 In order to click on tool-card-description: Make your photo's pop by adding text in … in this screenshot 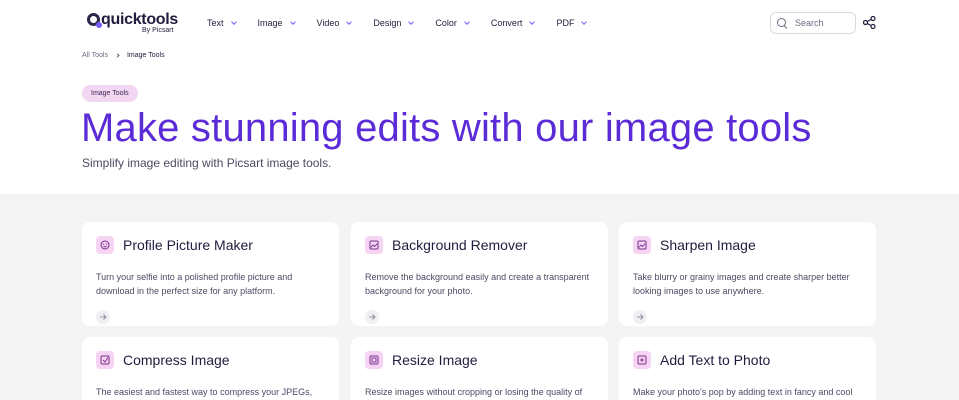, I will do `click(743, 392)`.